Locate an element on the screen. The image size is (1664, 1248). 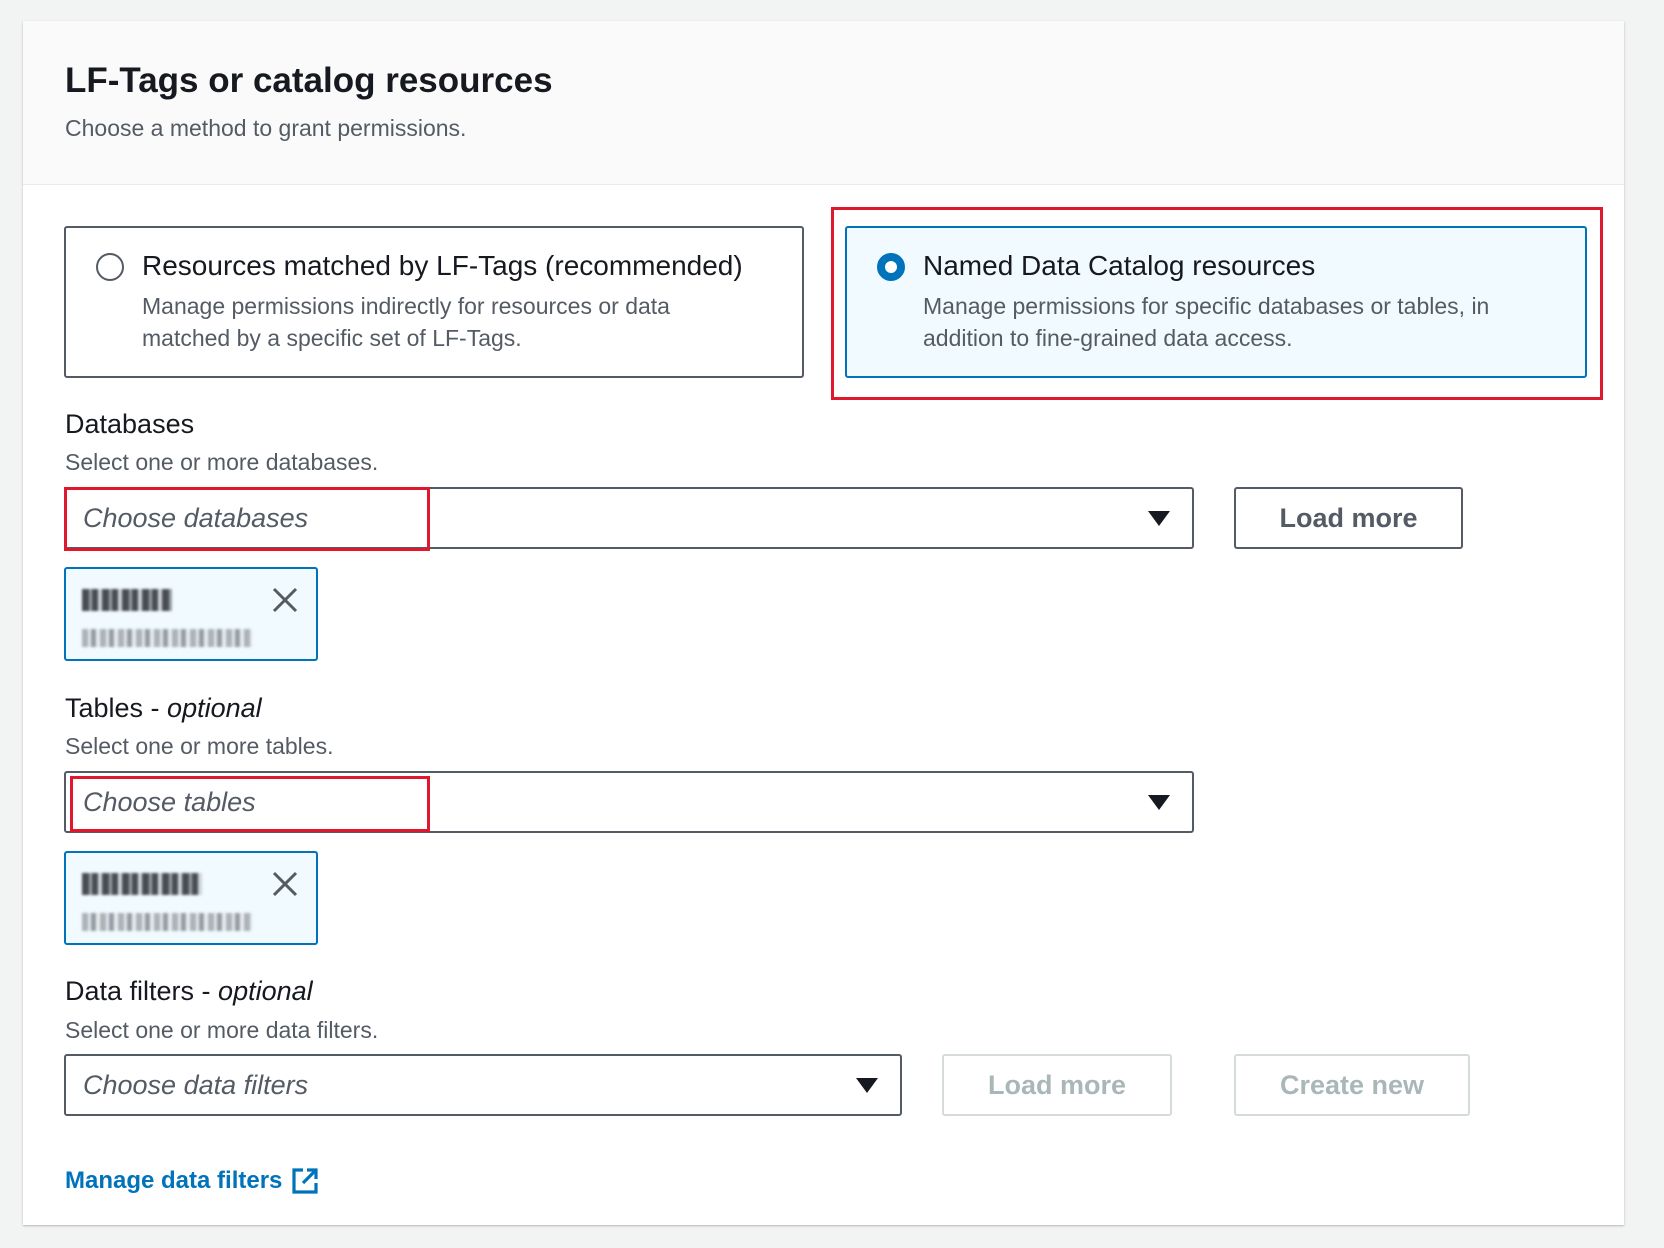
radio-lf-tags is located at coordinates (110, 267).